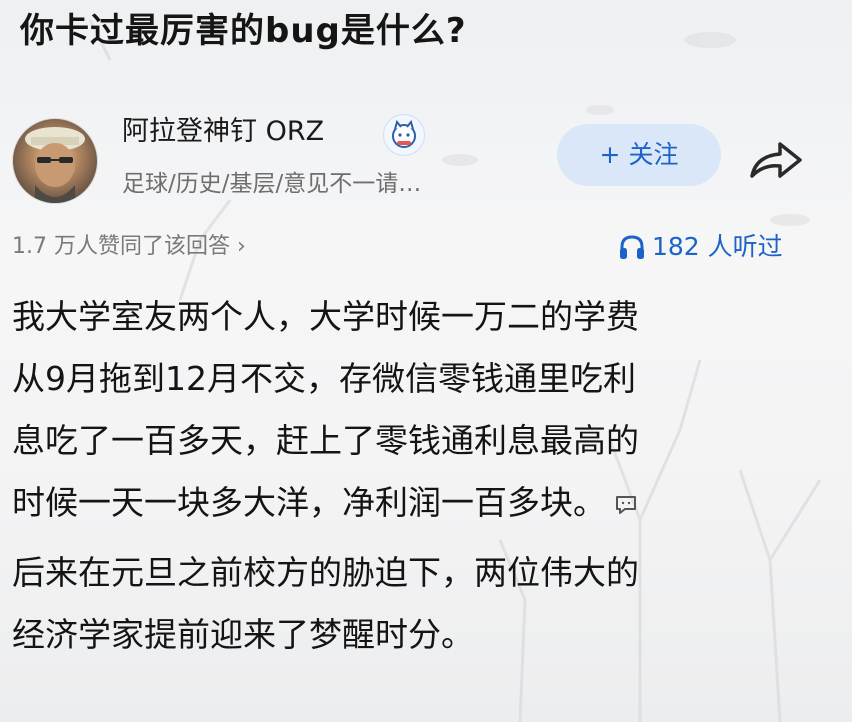 This screenshot has width=852, height=722. I want to click on headphones-icon, so click(632, 247).